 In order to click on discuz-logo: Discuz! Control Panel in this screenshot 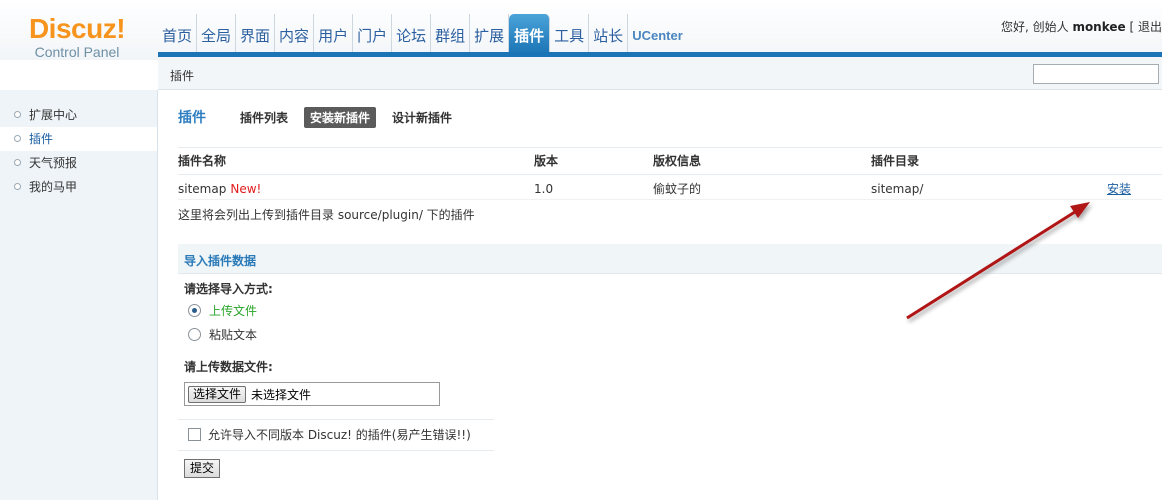, I will do `click(77, 37)`.